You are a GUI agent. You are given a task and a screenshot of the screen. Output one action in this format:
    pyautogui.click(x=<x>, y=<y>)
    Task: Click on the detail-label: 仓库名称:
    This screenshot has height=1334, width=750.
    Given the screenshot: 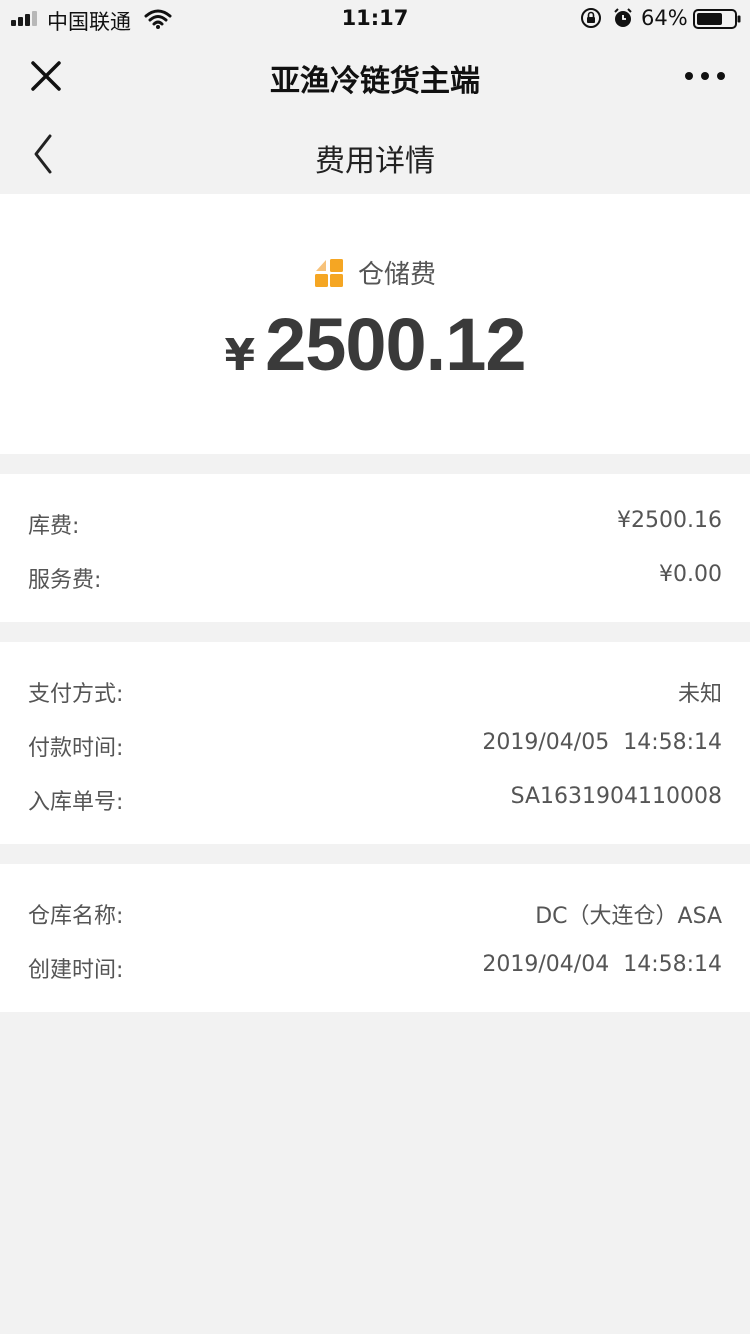 What is the action you would take?
    pyautogui.click(x=76, y=916)
    